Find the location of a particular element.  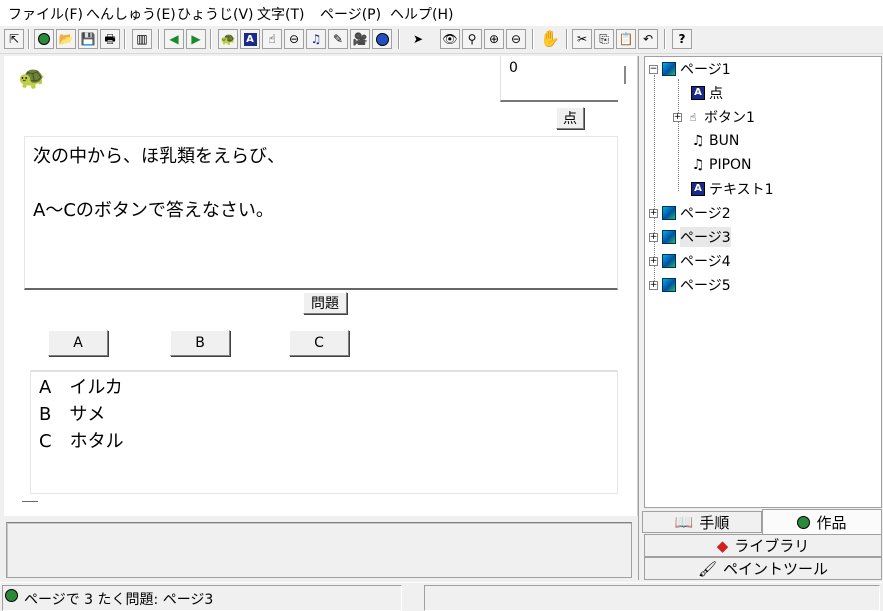

eye-view-icon: 👁 is located at coordinates (450, 39).